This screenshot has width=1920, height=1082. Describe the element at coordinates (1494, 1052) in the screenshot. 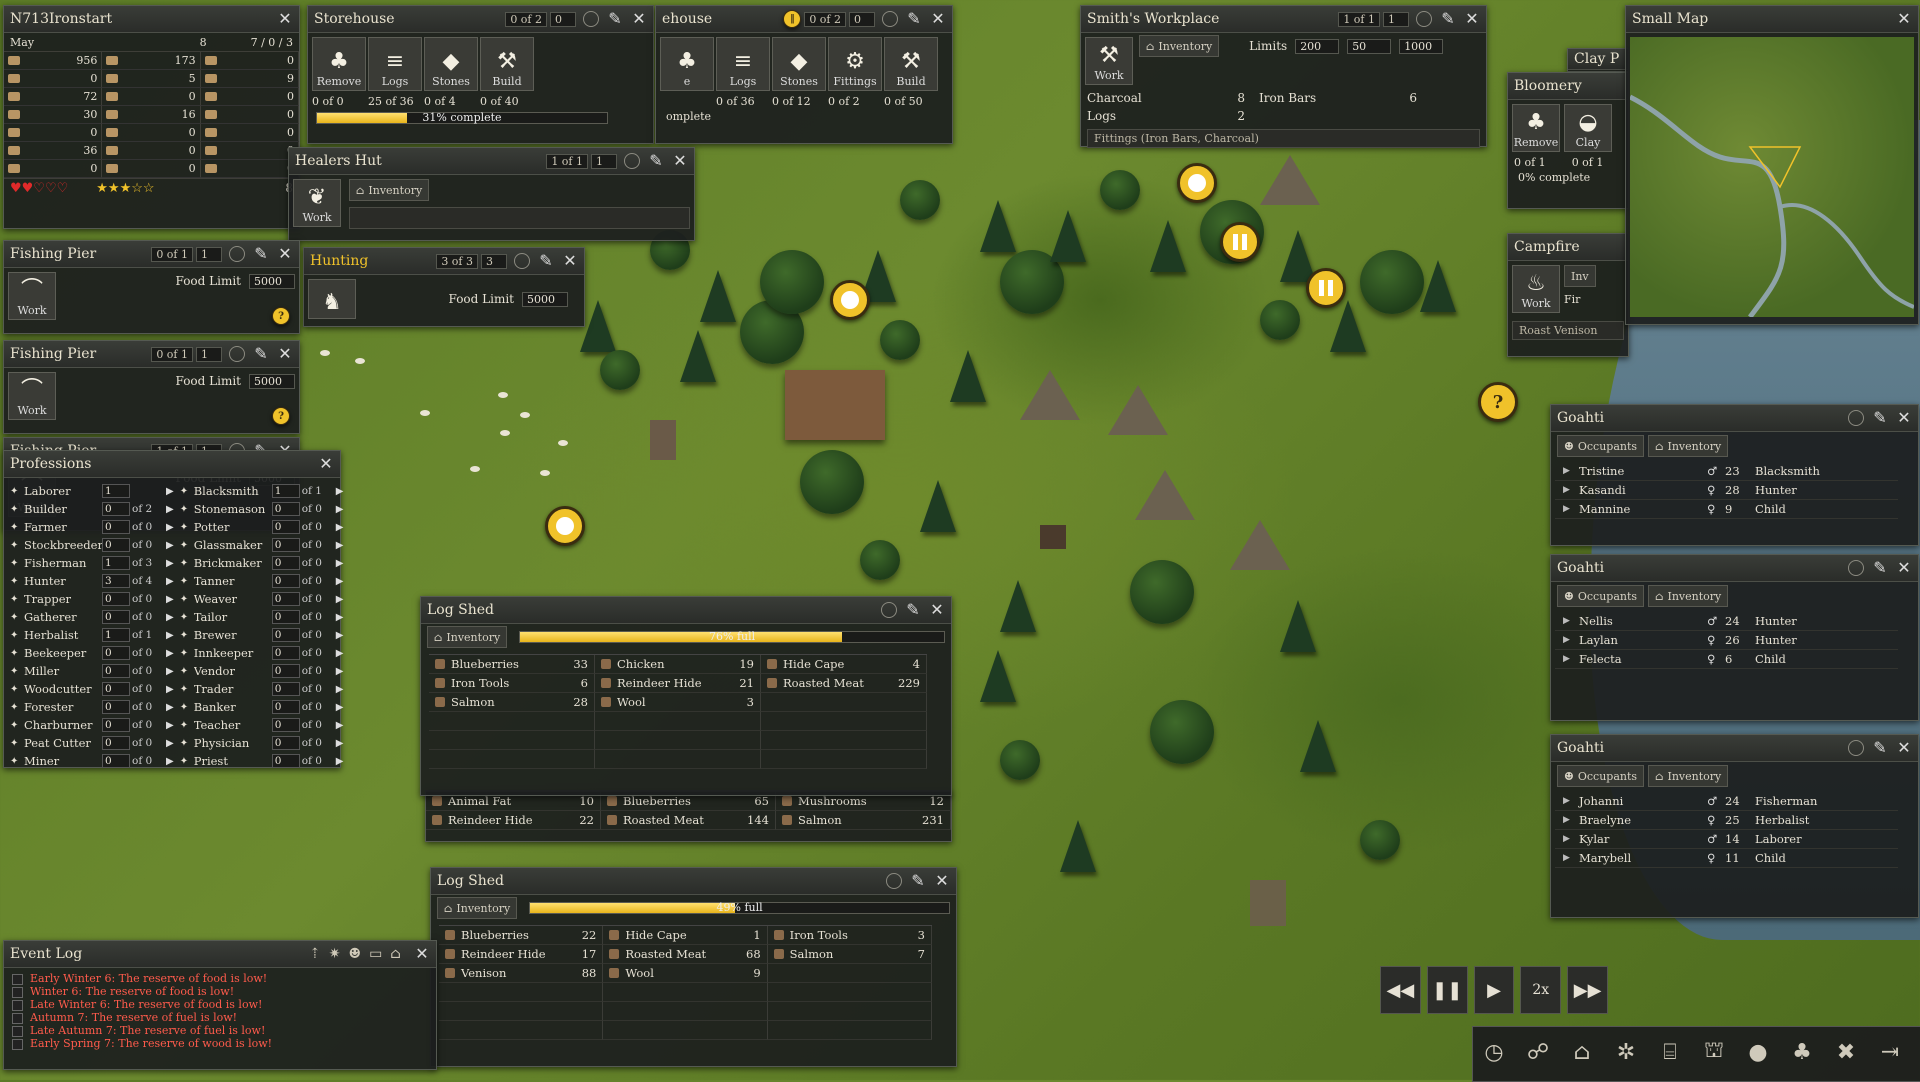

I see `clock-icon: ◷` at that location.